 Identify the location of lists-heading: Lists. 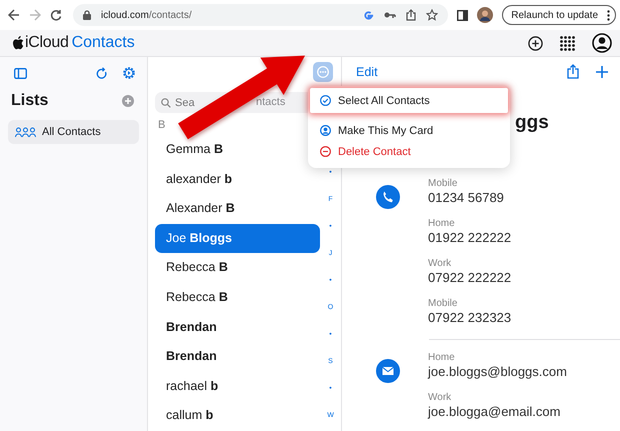
(29, 101).